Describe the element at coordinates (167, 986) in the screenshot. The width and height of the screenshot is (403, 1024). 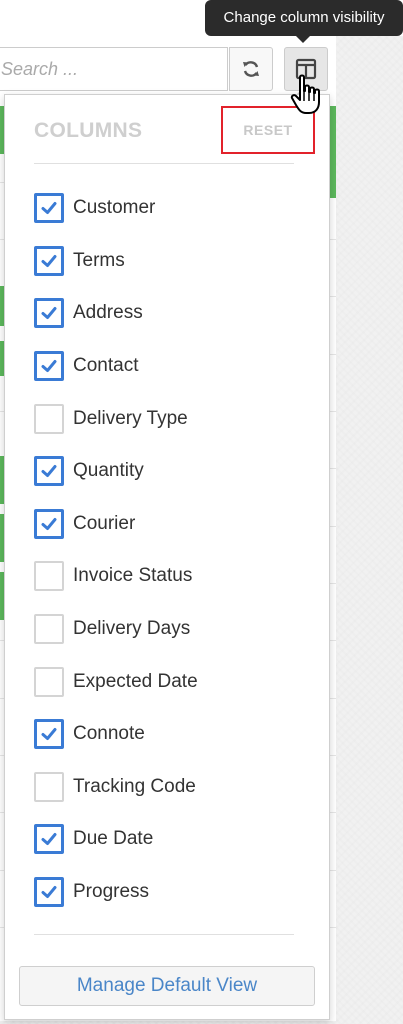
I see `manage-default-view-button: Manage Default View` at that location.